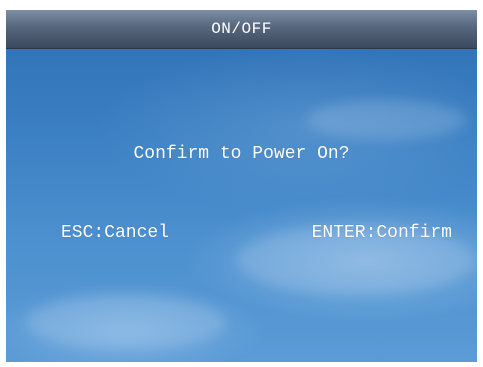 The height and width of the screenshot is (367, 483). I want to click on cancel-option: ESC:Cancel, so click(115, 233).